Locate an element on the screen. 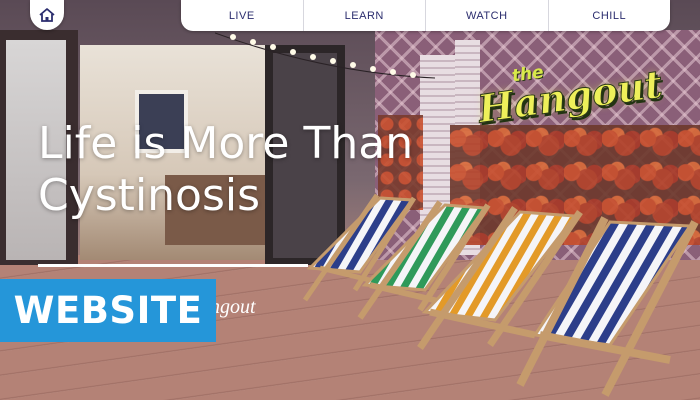 The width and height of the screenshot is (700, 400). nav-item-learn: LEARN is located at coordinates (365, 15).